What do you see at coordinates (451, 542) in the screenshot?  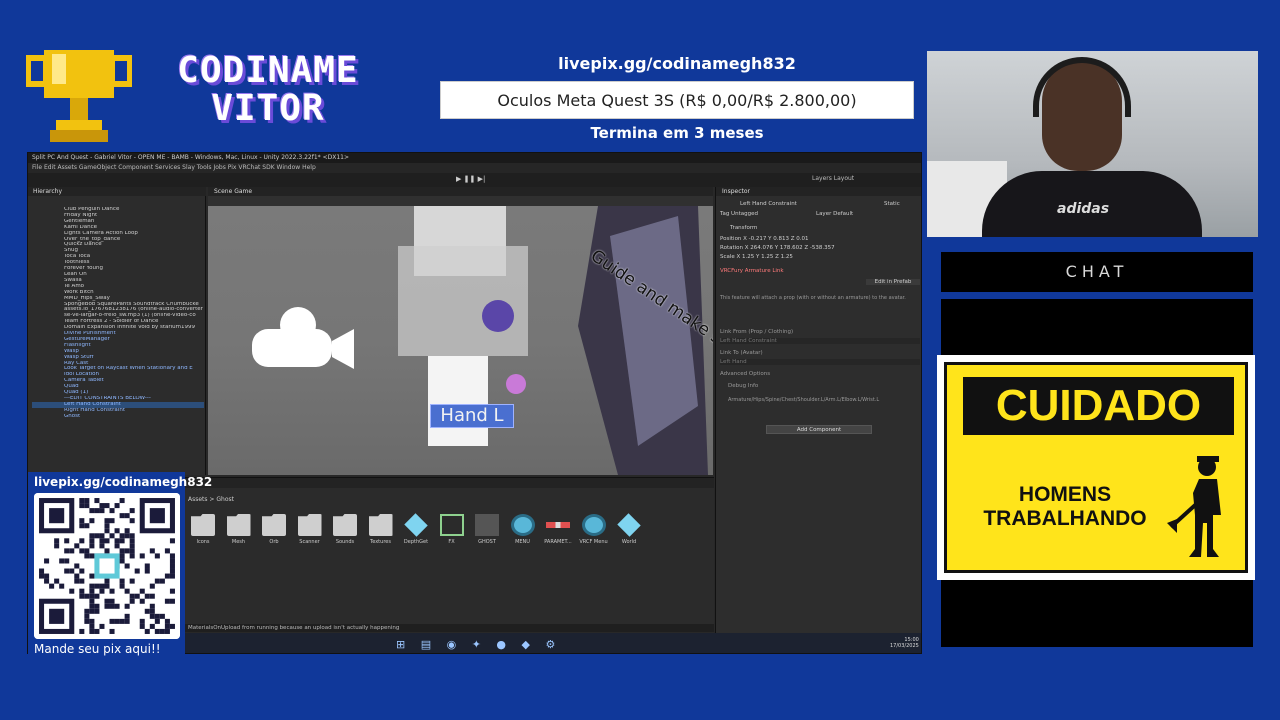 I see `asset-label: FX` at bounding box center [451, 542].